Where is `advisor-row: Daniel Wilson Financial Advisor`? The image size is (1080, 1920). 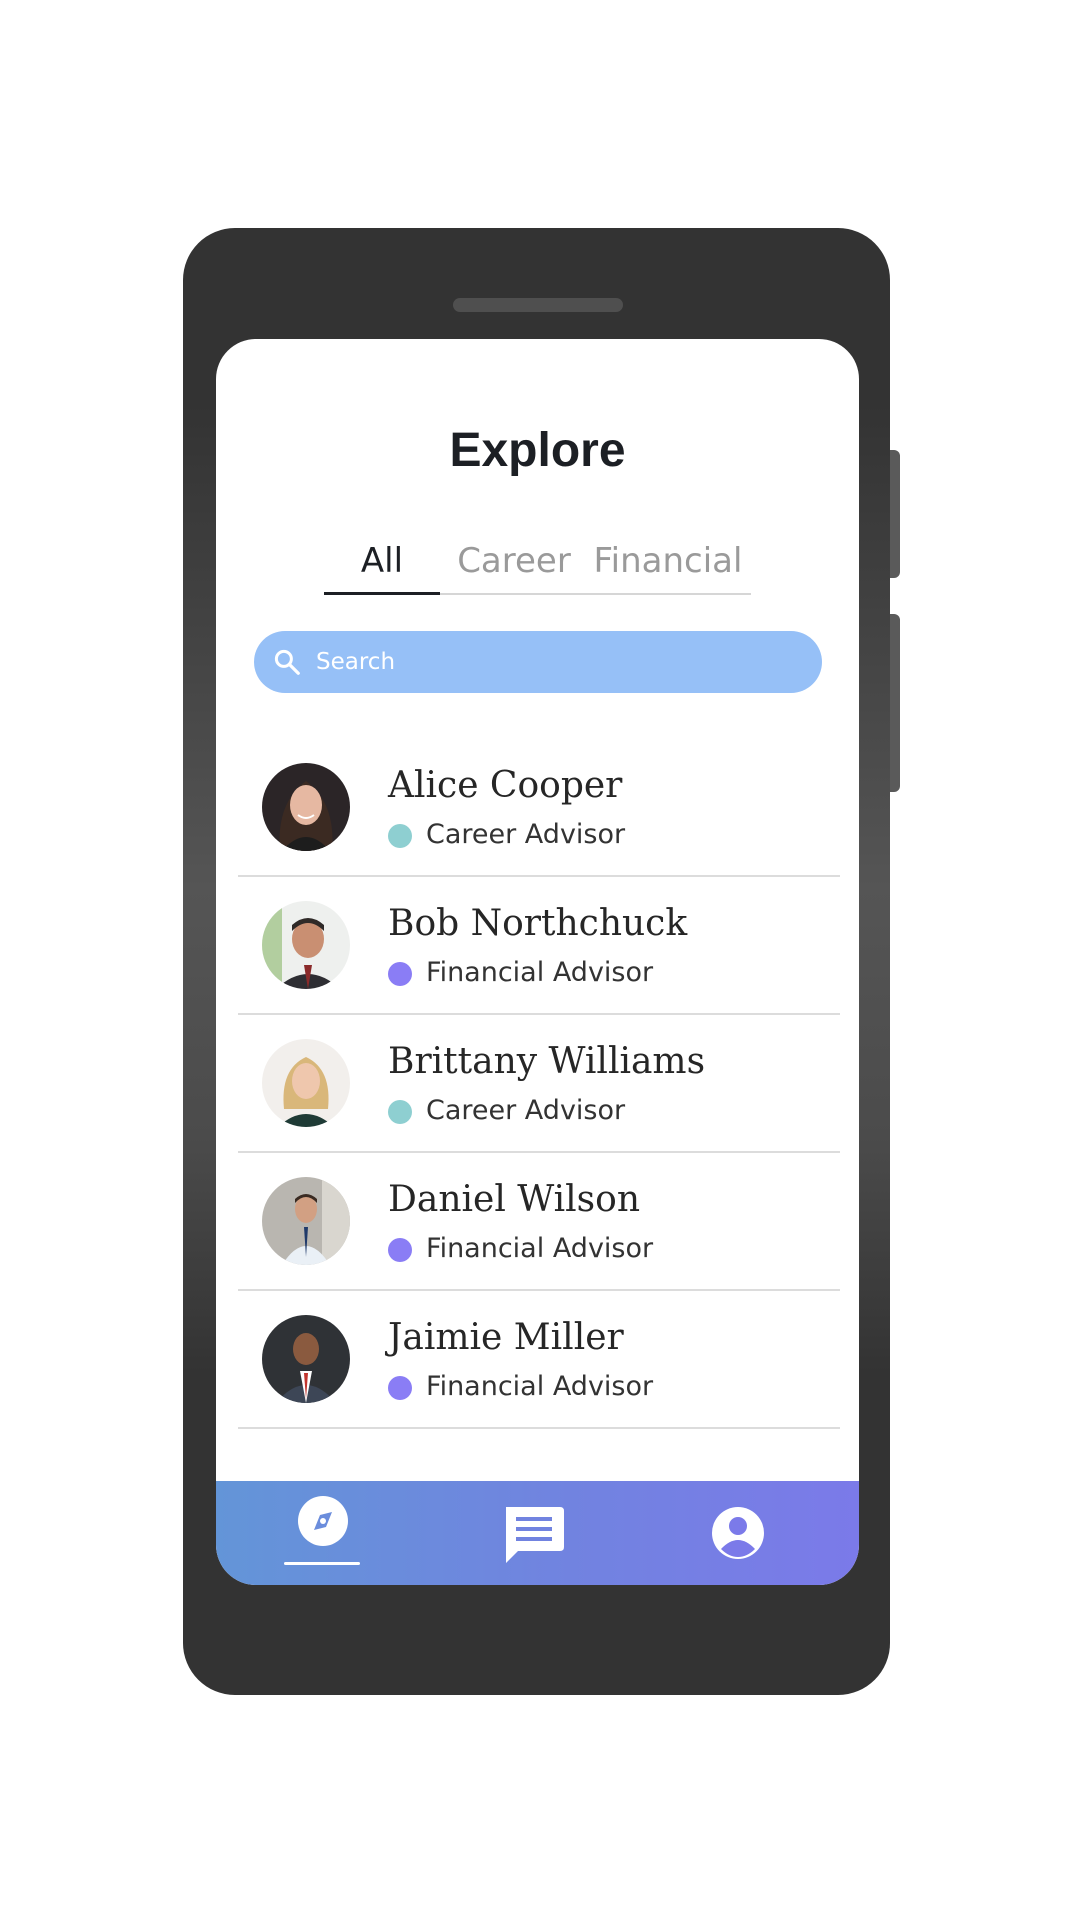 advisor-row: Daniel Wilson Financial Advisor is located at coordinates (539, 1222).